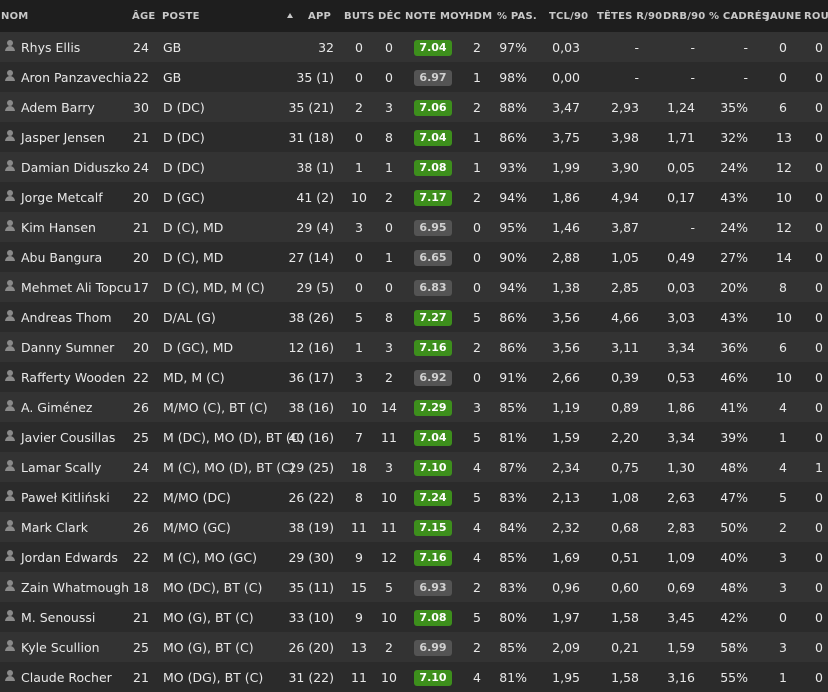  I want to click on player-name: Kyle Scullion, so click(60, 647).